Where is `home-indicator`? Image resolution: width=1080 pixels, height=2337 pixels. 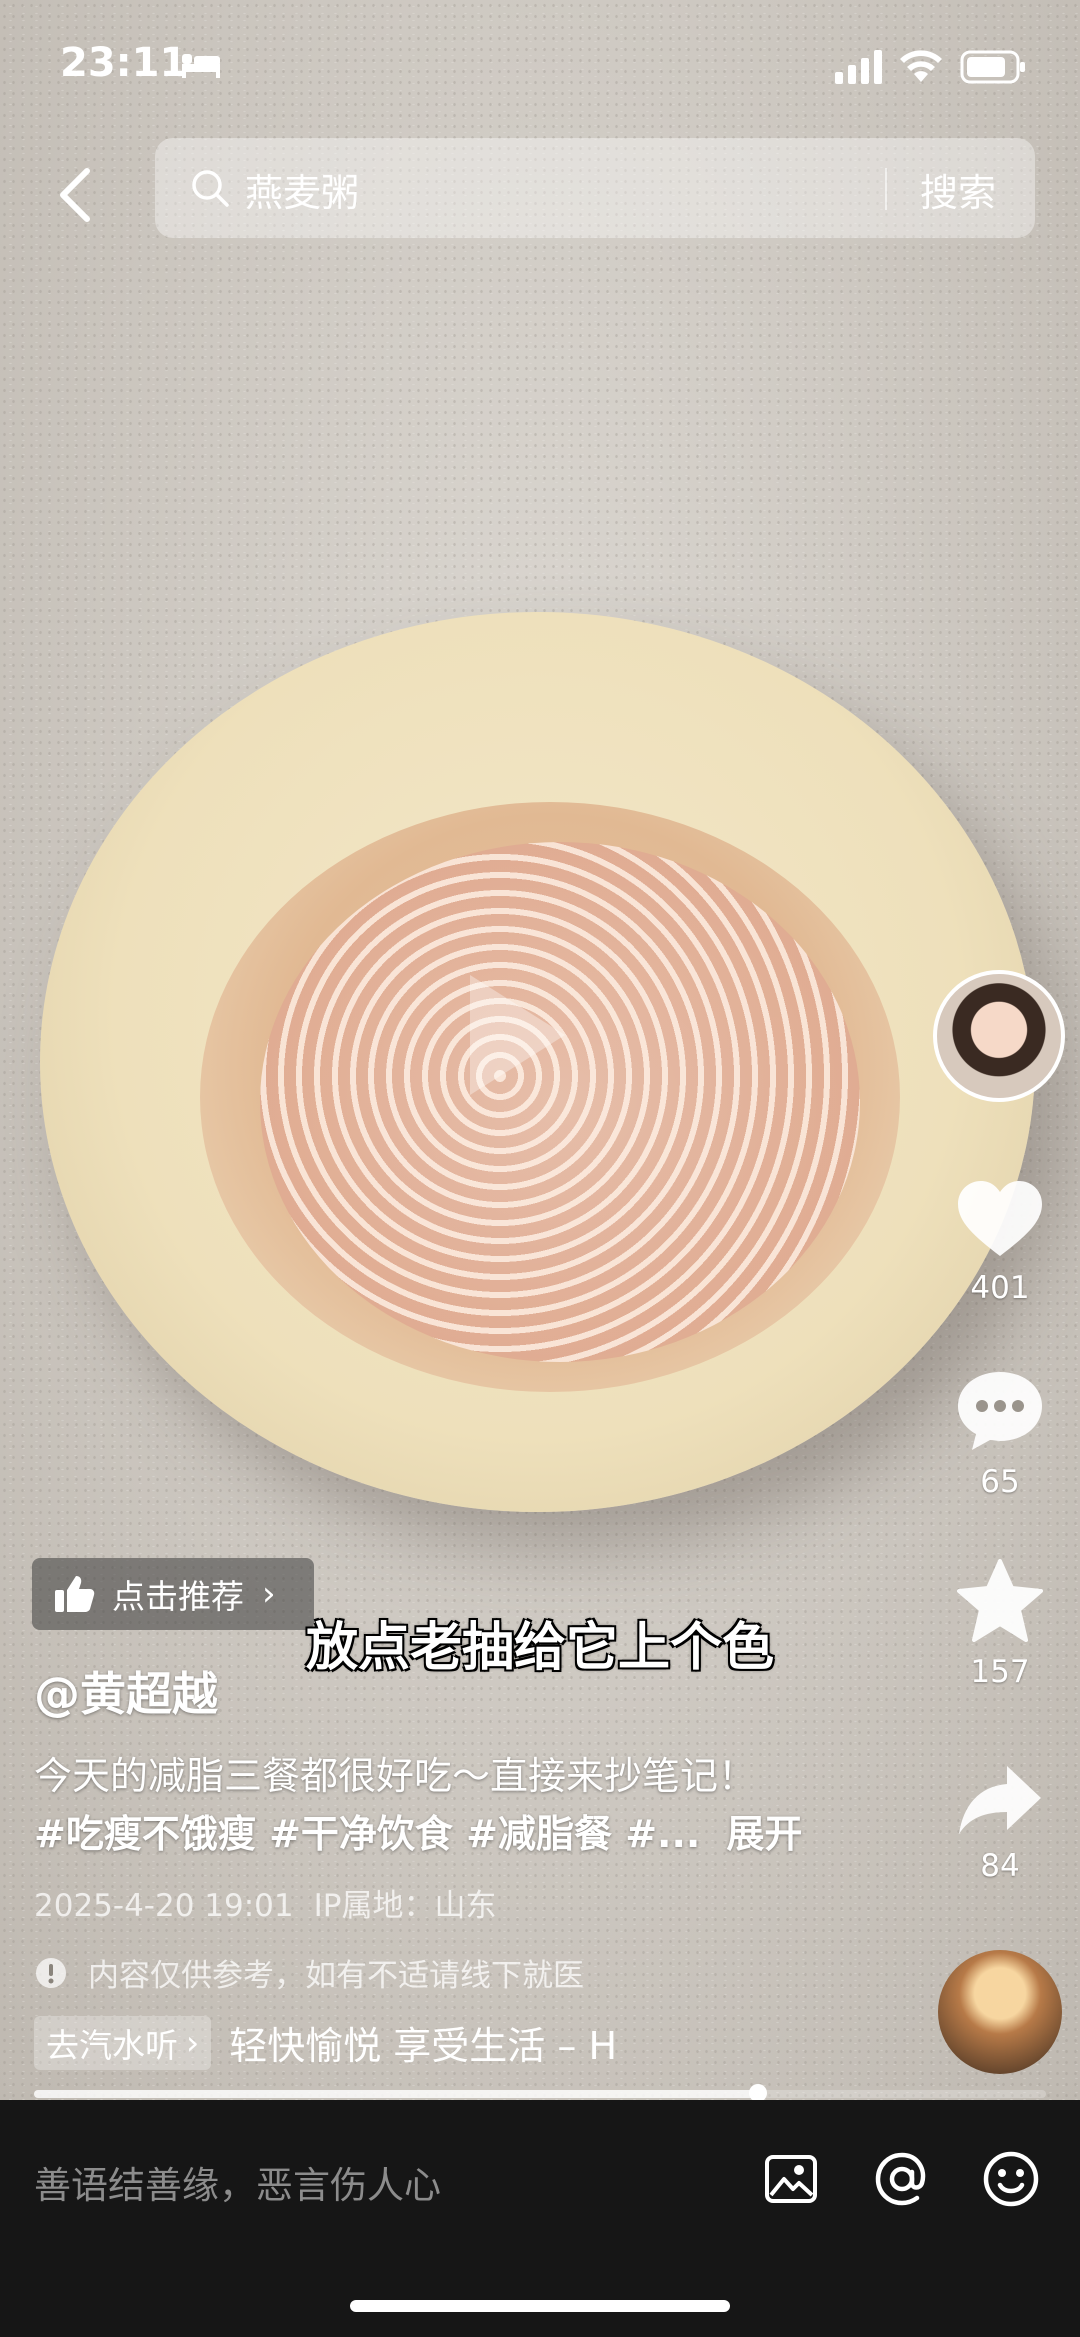 home-indicator is located at coordinates (540, 2306).